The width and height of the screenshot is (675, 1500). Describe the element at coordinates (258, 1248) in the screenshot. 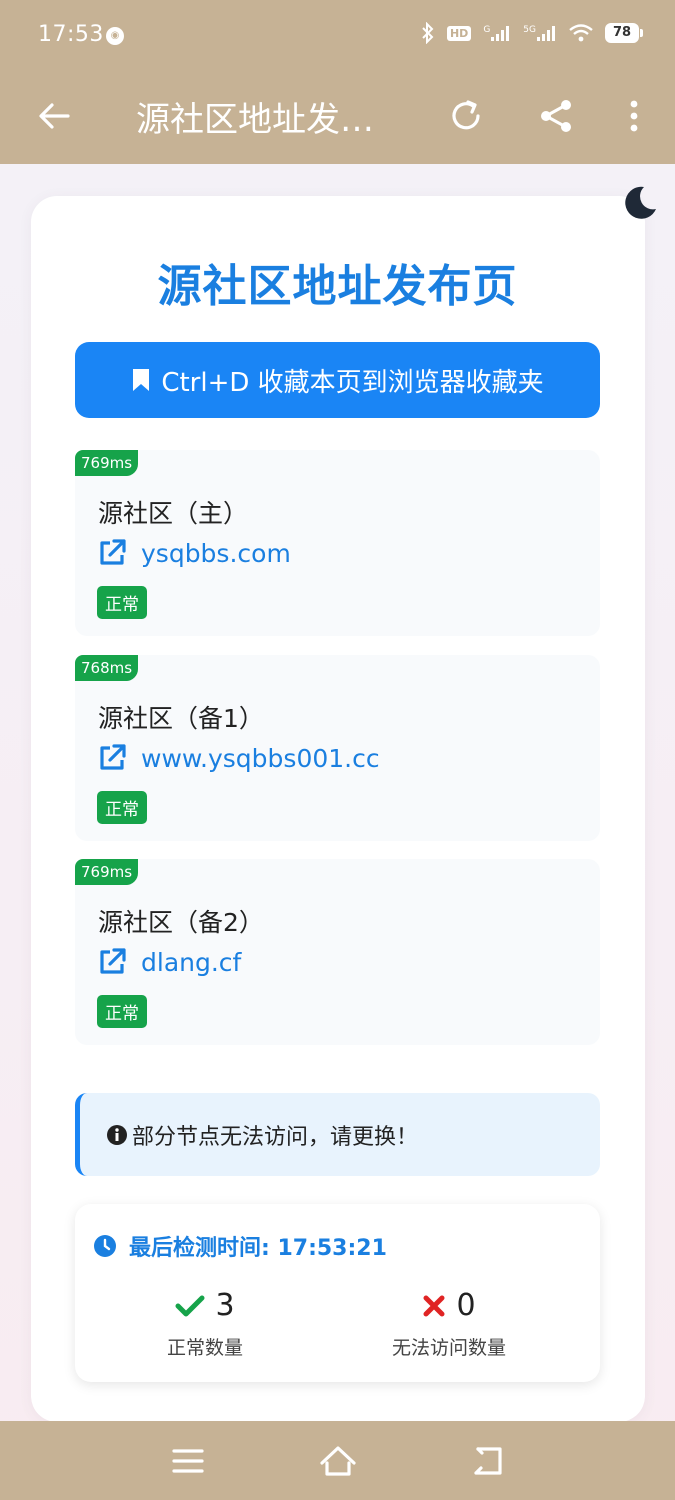

I see `last-check-text: 最后检测时间: 17:53:21` at that location.